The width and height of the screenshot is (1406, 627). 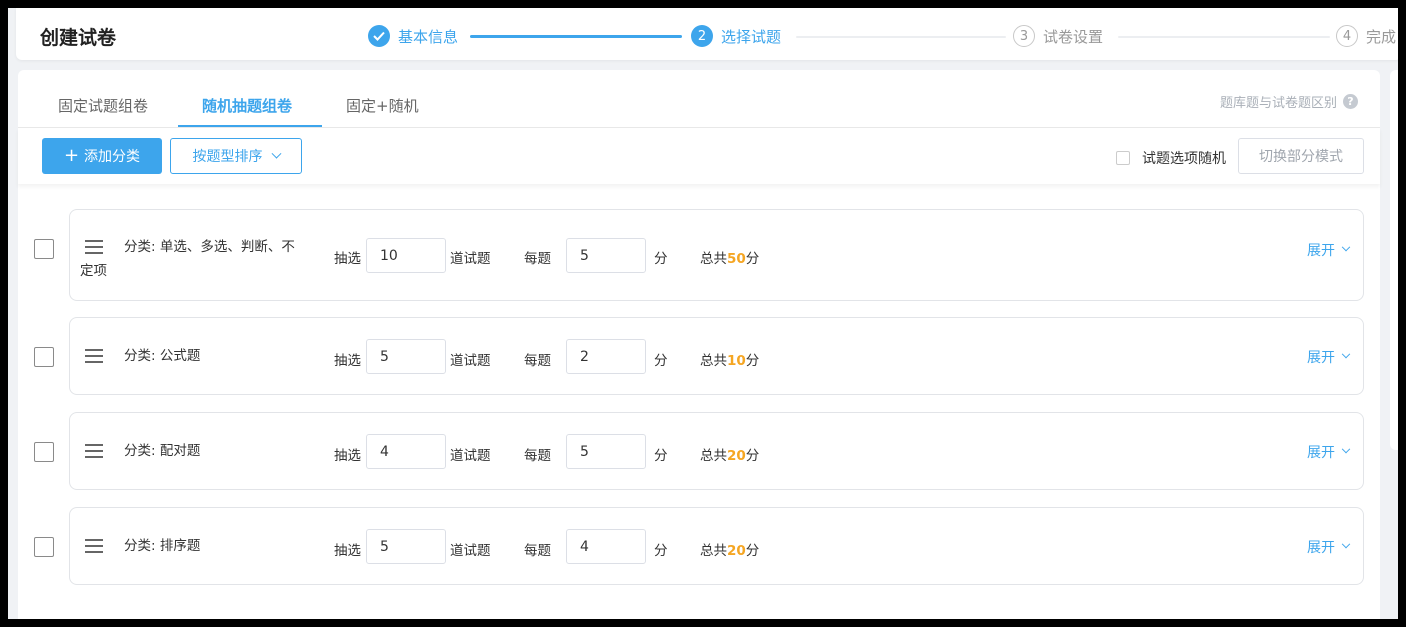 I want to click on category-row: 分类: 公式题 抽选 5 道试题 每题 2 分 总共10分 展开, so click(x=716, y=356).